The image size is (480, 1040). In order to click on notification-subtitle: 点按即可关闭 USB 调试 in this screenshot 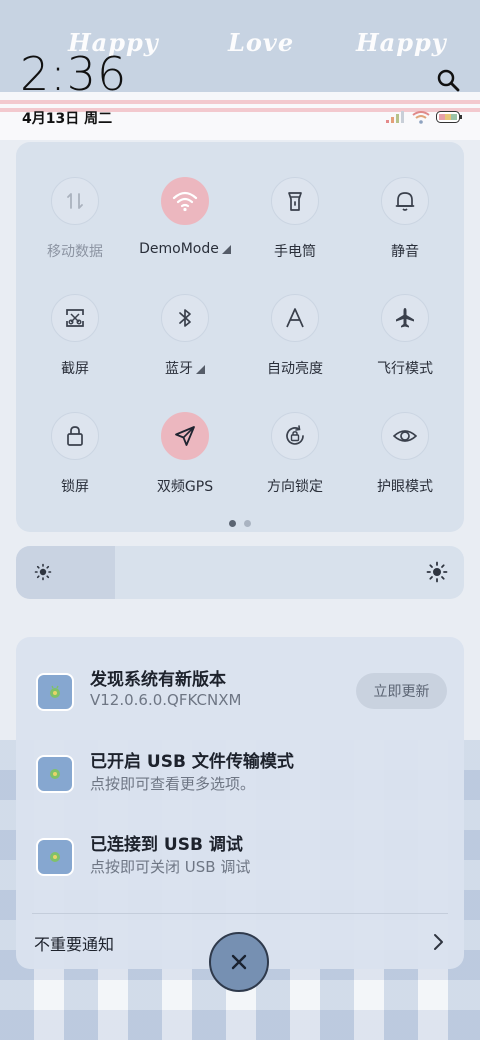, I will do `click(170, 867)`.